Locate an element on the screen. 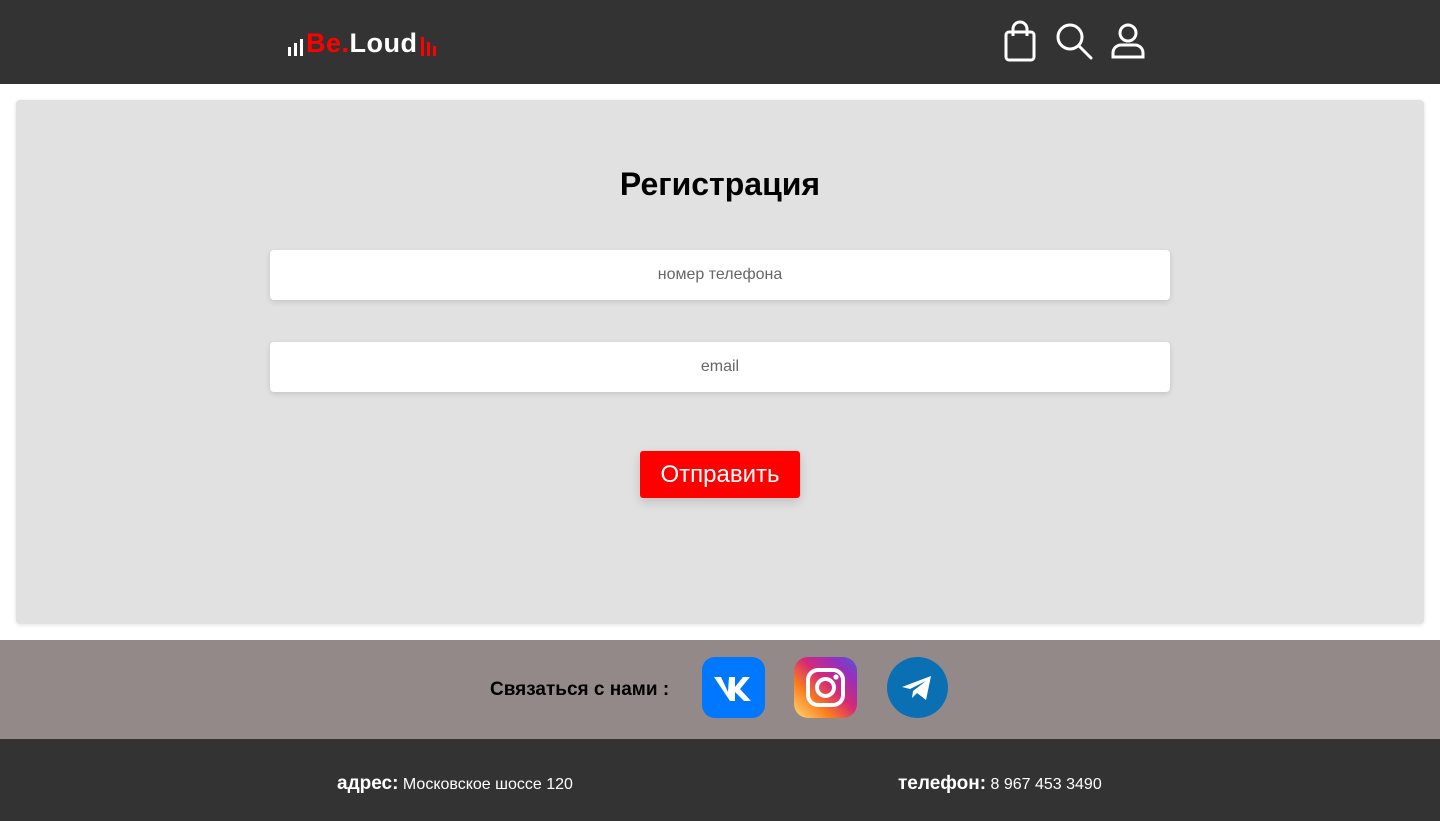 Image resolution: width=1440 pixels, height=821 pixels. logo-text-loud: Loud is located at coordinates (383, 43).